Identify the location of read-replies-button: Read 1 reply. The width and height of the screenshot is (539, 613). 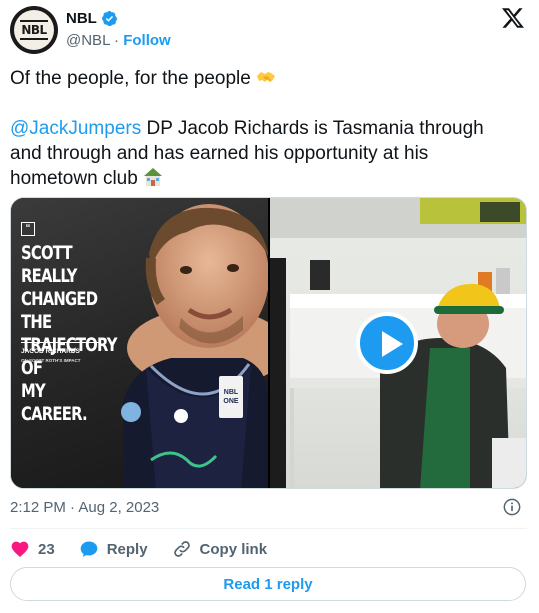
(268, 584).